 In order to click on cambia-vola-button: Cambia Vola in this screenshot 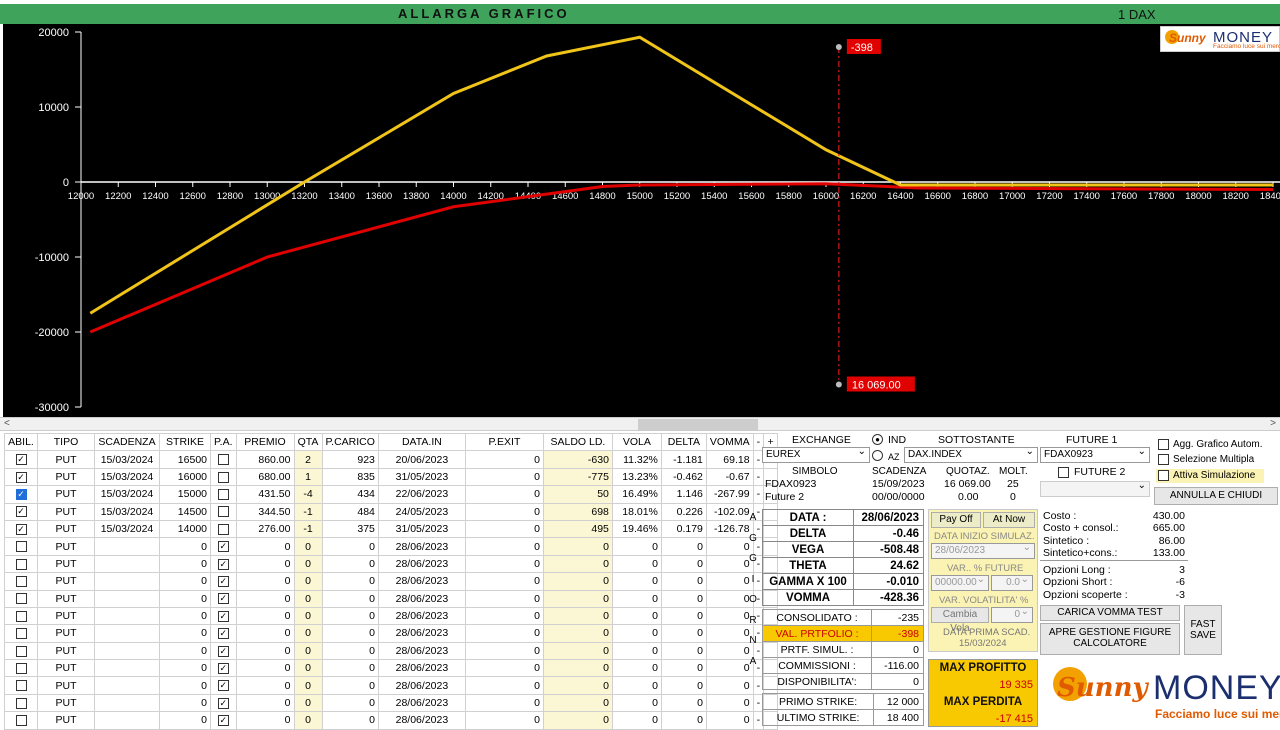, I will do `click(960, 620)`.